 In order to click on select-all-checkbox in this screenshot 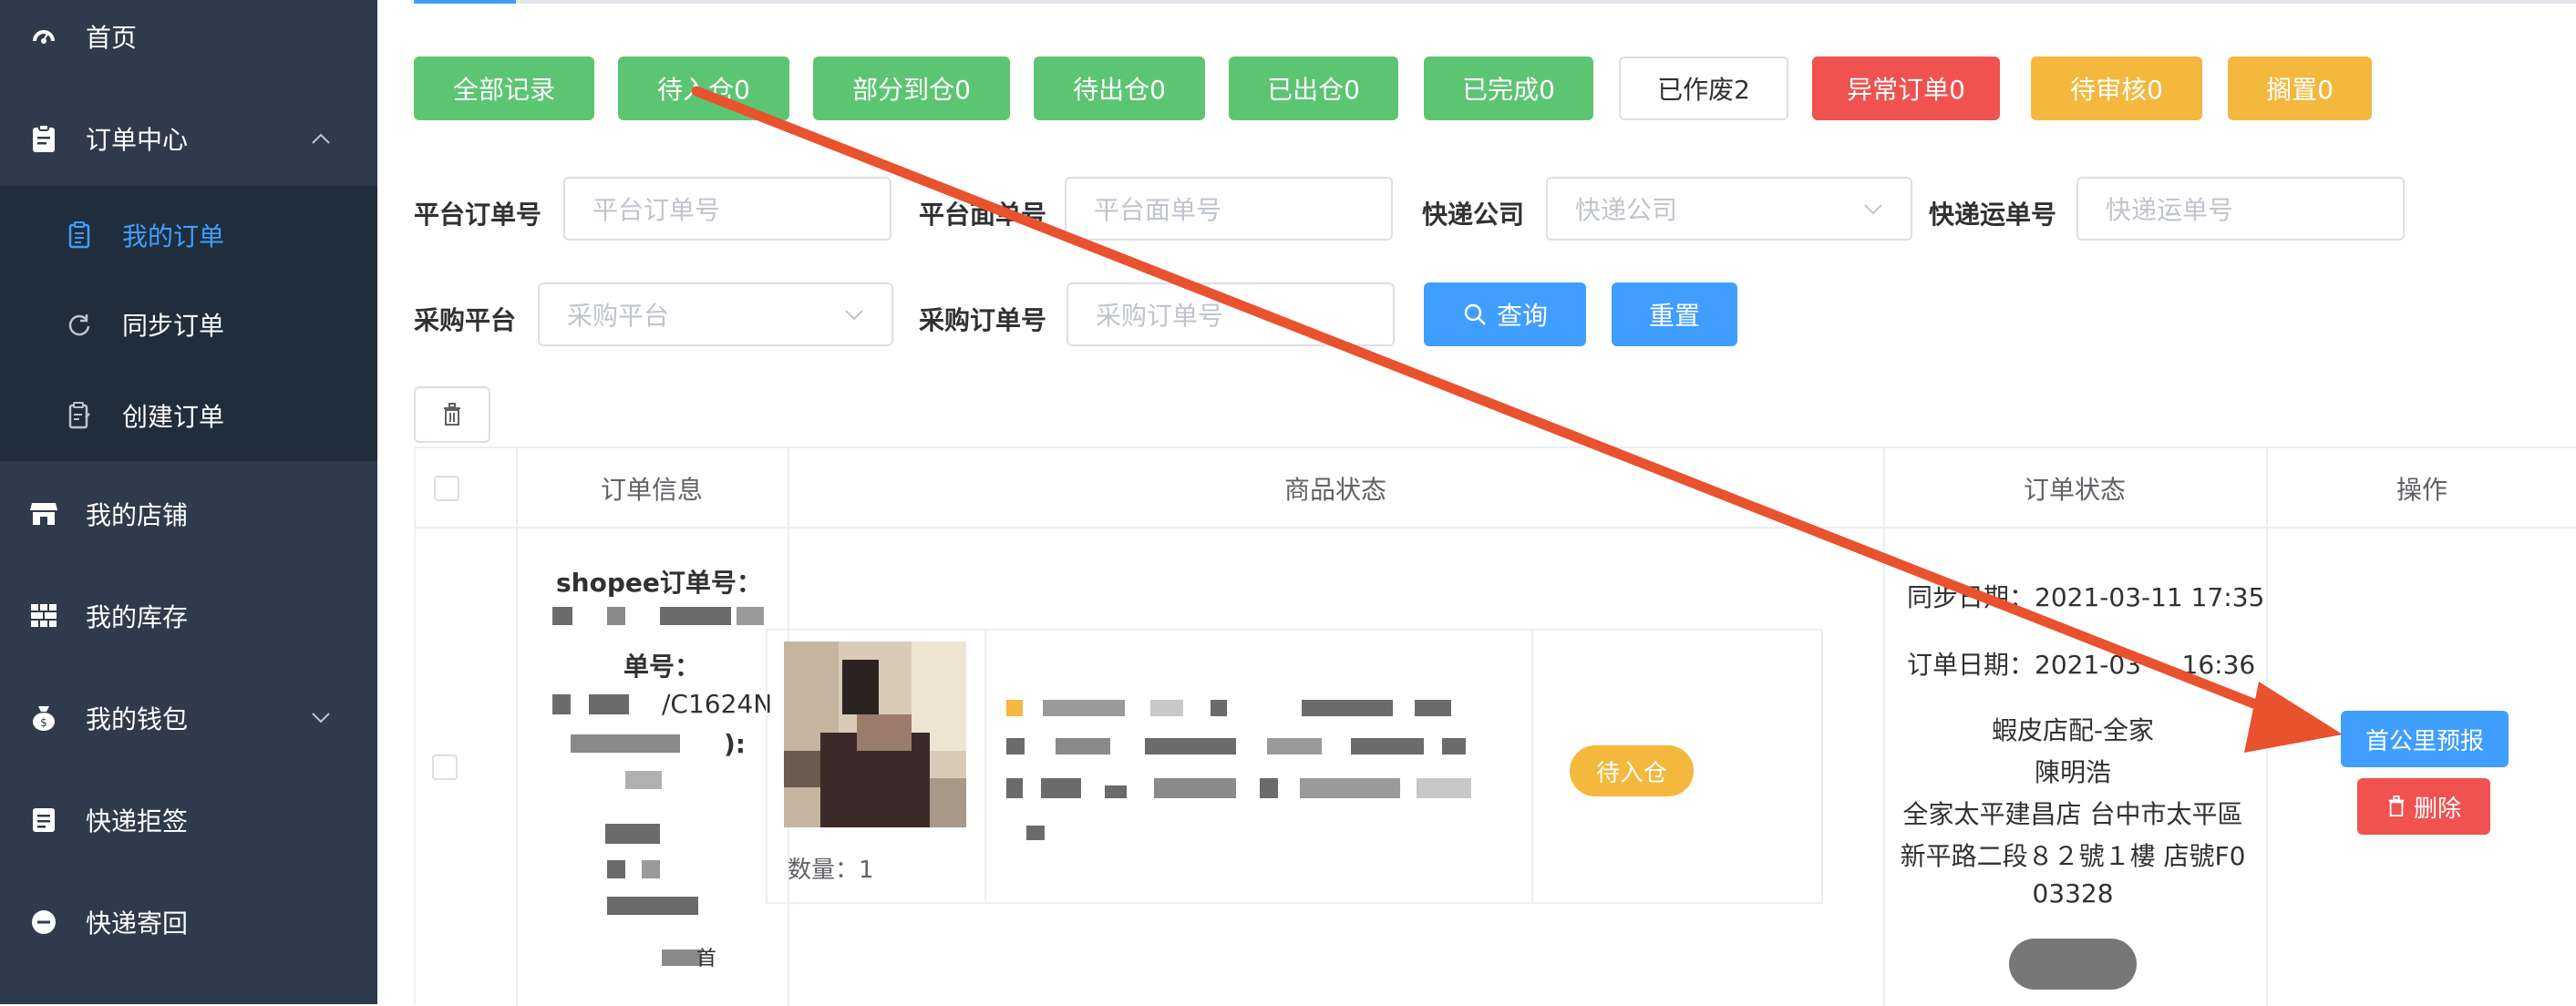, I will do `click(446, 488)`.